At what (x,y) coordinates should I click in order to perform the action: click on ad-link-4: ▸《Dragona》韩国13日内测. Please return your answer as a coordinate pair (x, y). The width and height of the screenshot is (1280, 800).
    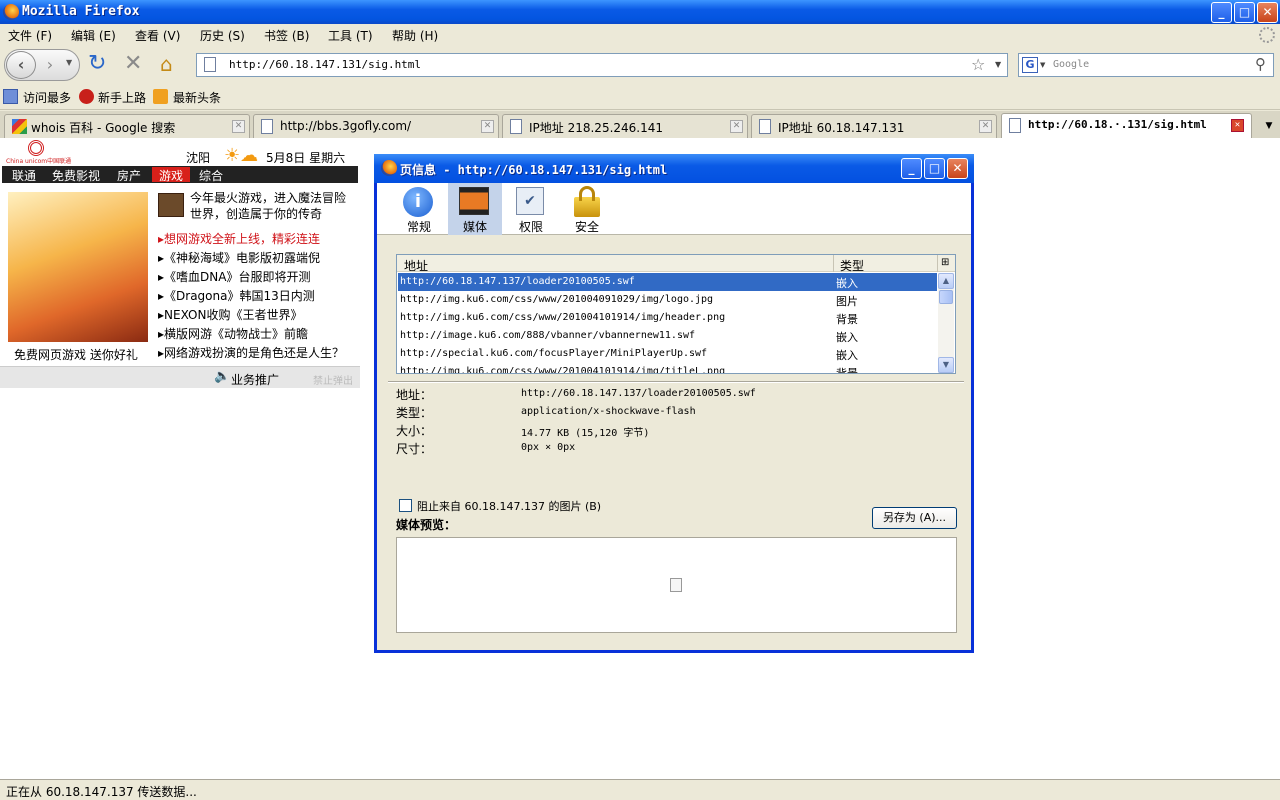
    Looking at the image, I should click on (236, 295).